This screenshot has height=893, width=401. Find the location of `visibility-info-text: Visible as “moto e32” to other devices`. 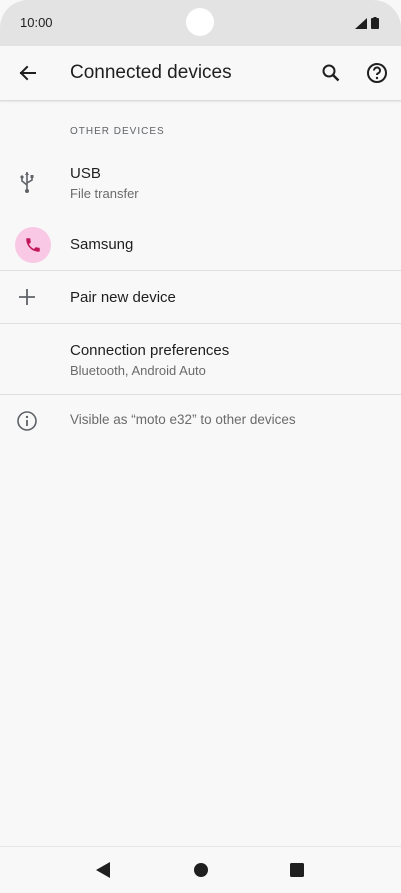

visibility-info-text: Visible as “moto e32” to other devices is located at coordinates (183, 419).